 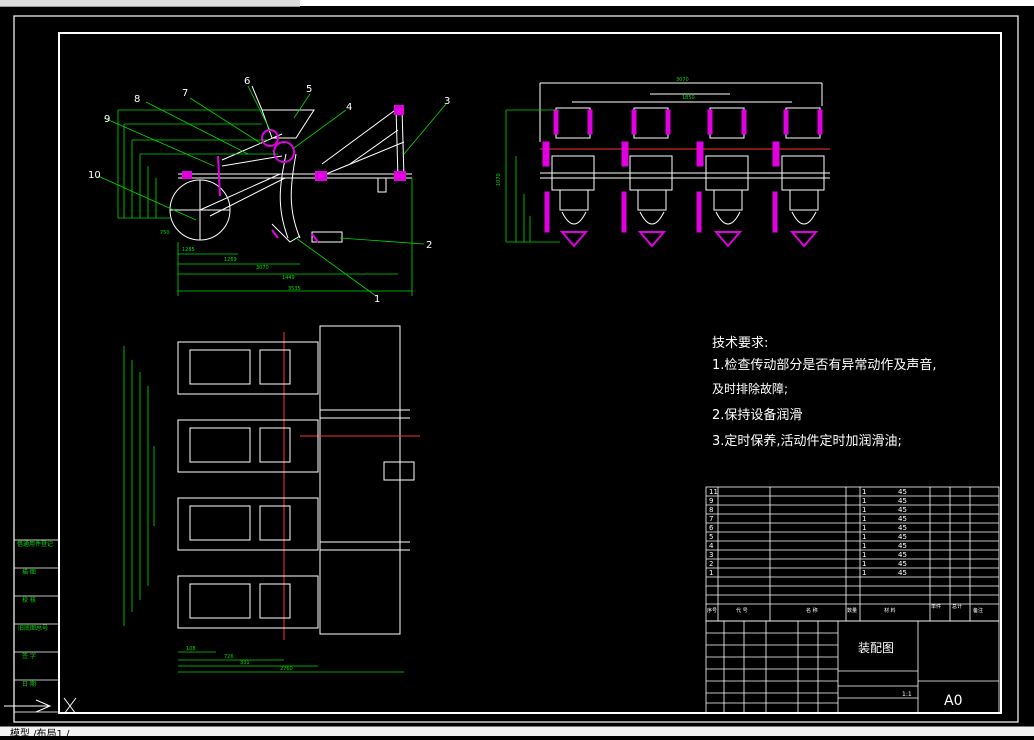 I want to click on bom-no: 2, so click(x=711, y=564).